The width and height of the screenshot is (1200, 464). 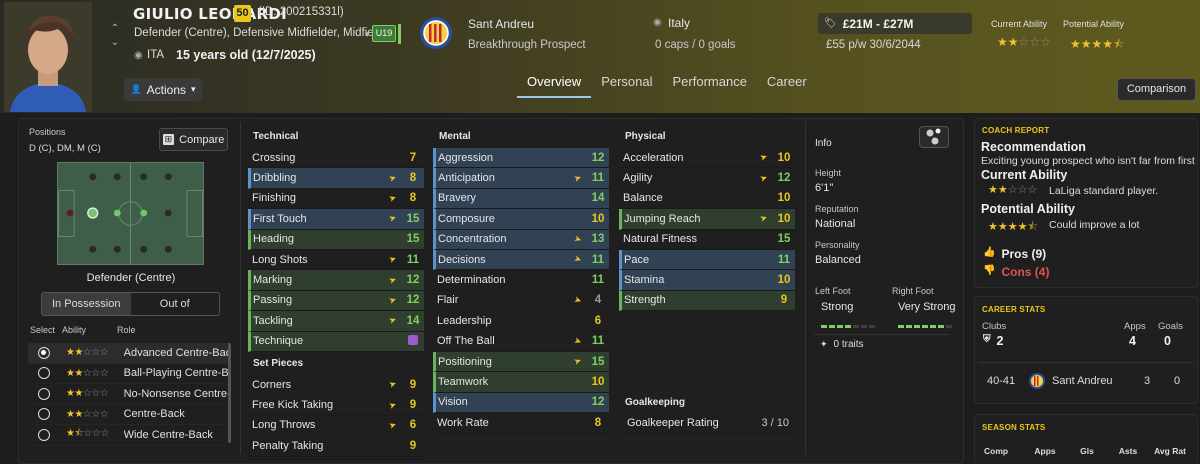 I want to click on attribute-row: Dribbling ➤ 8, so click(x=336, y=178).